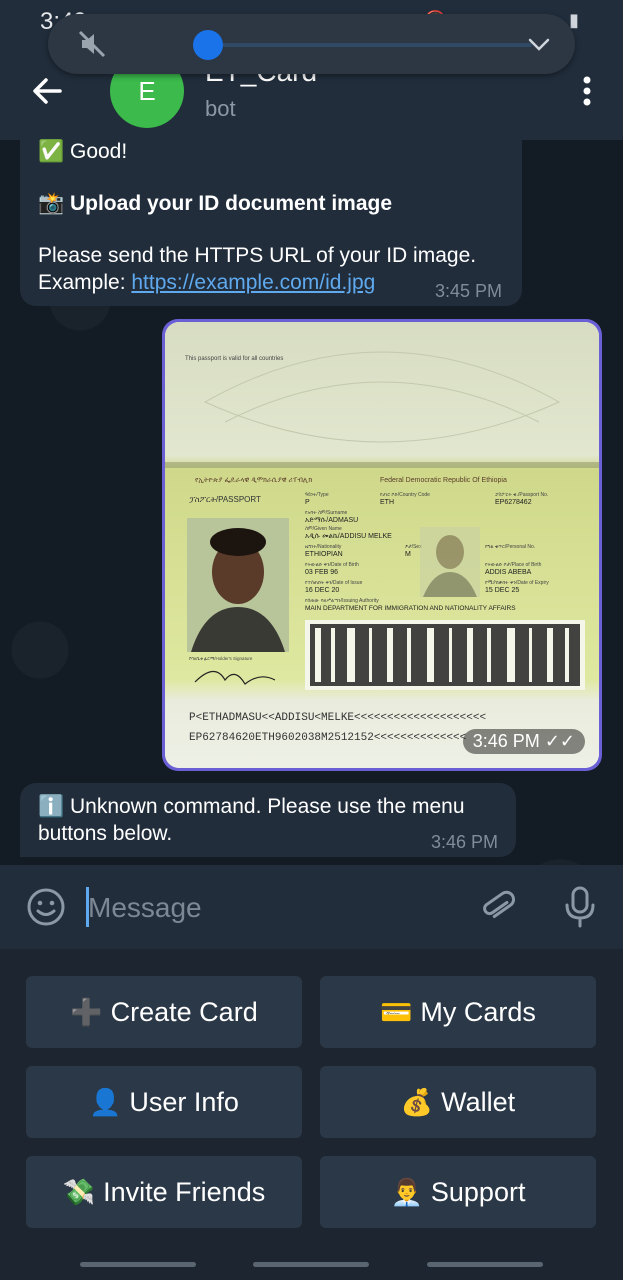 This screenshot has height=1280, width=623. Describe the element at coordinates (323, 547) in the screenshot. I see `passport-field-label: ዜግነት/Nationality` at that location.